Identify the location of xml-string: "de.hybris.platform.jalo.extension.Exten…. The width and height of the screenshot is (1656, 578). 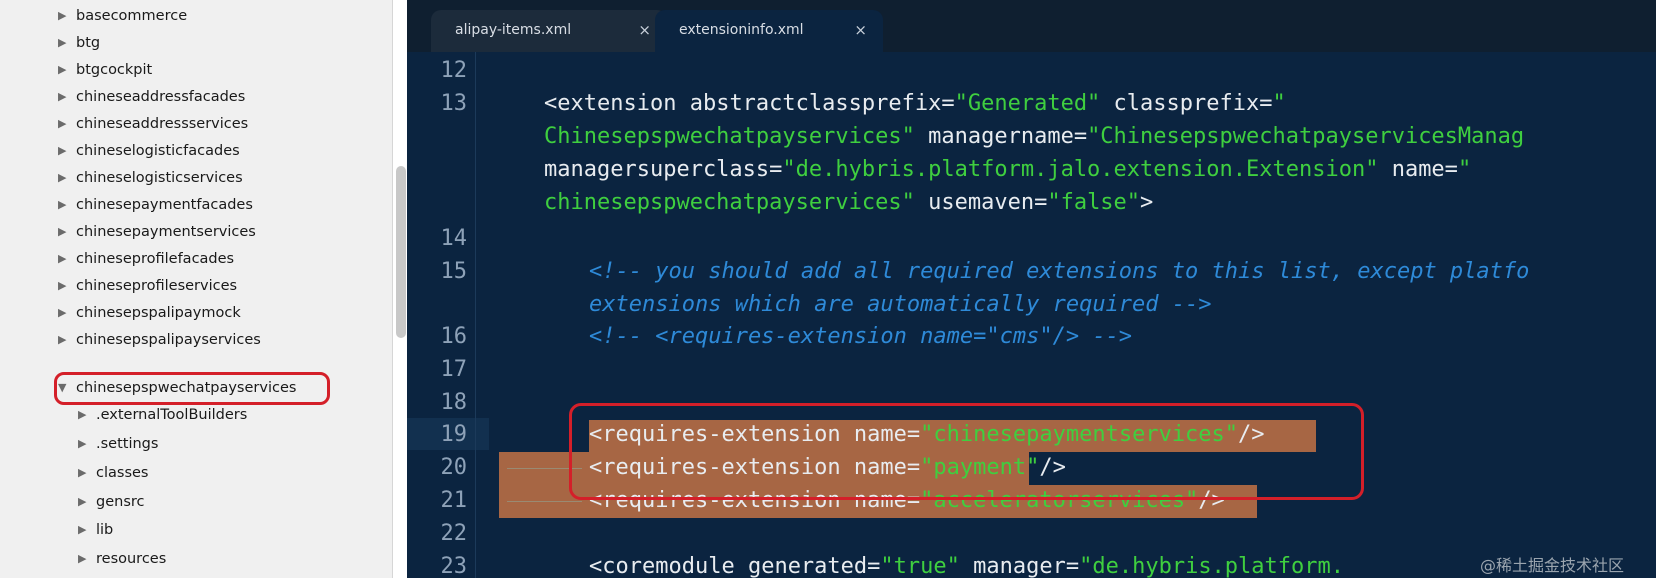
(1080, 169).